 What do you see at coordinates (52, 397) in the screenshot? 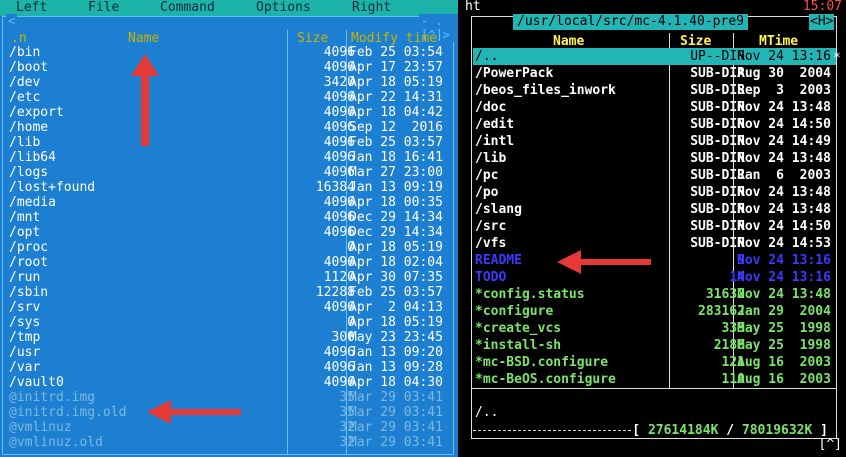
I see `file-name: @initrd.img` at bounding box center [52, 397].